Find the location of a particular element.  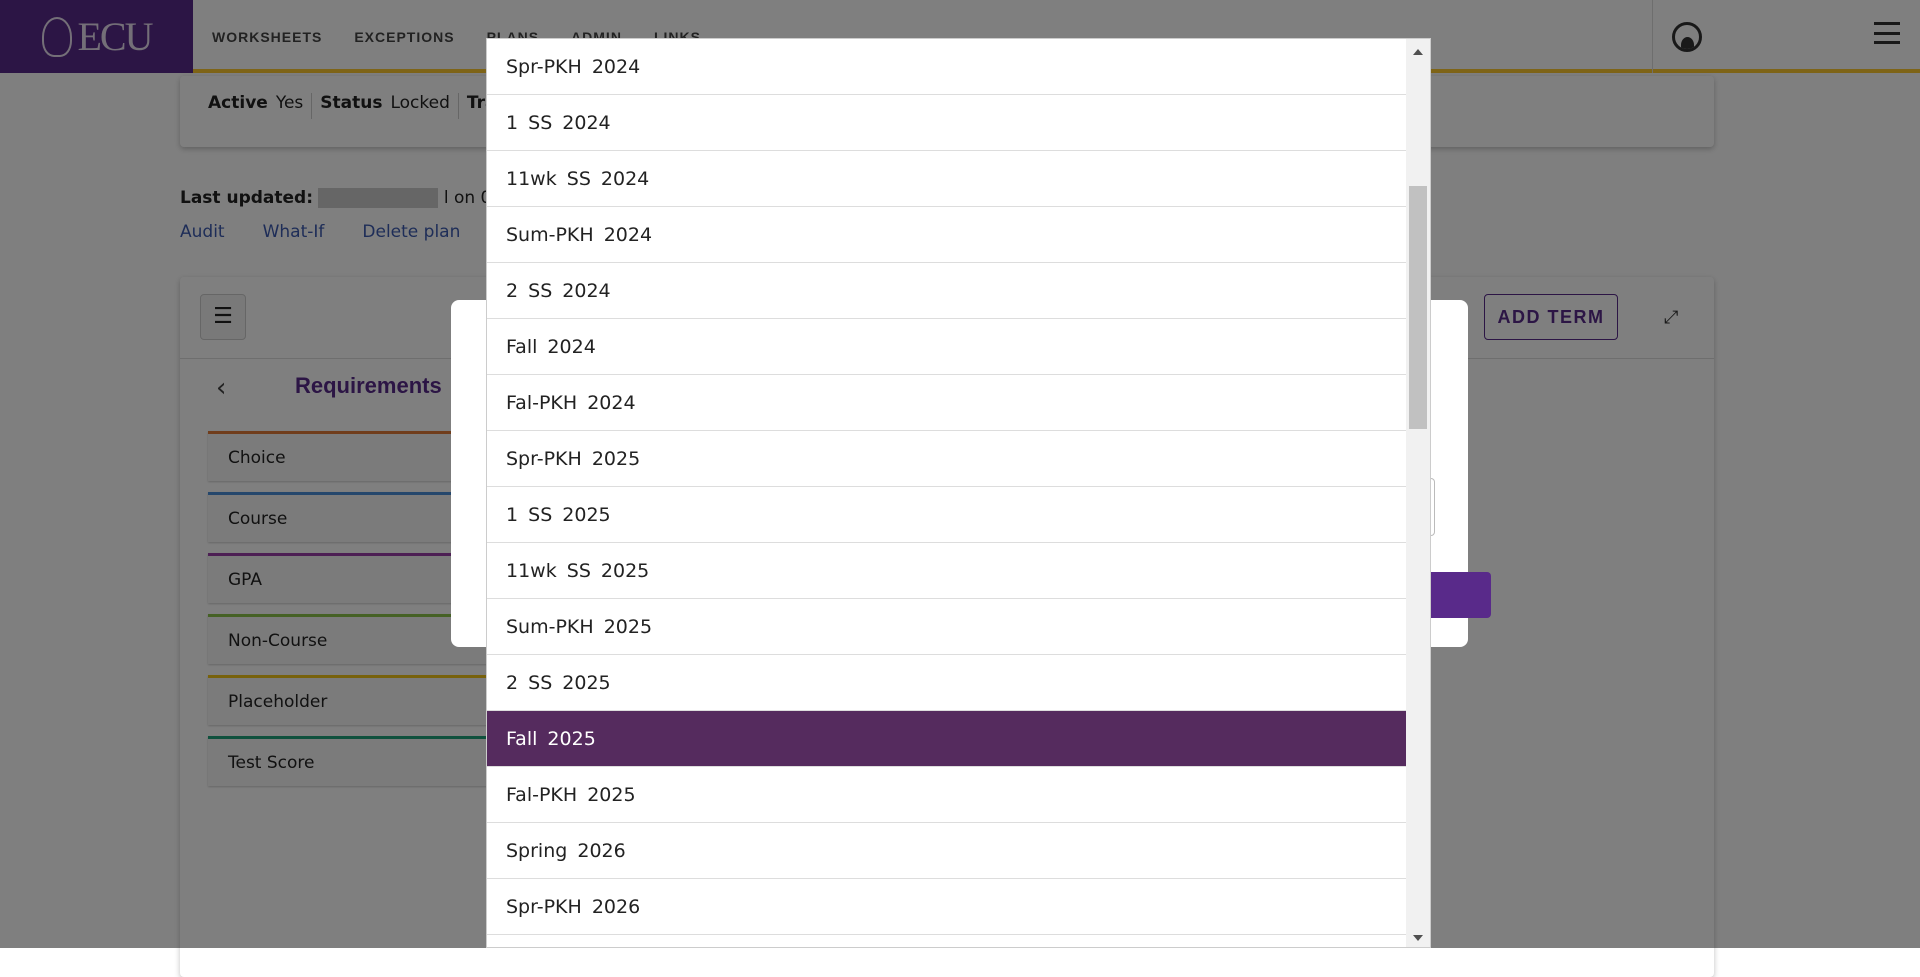

scroll-up-arrow-icon is located at coordinates (1418, 52).